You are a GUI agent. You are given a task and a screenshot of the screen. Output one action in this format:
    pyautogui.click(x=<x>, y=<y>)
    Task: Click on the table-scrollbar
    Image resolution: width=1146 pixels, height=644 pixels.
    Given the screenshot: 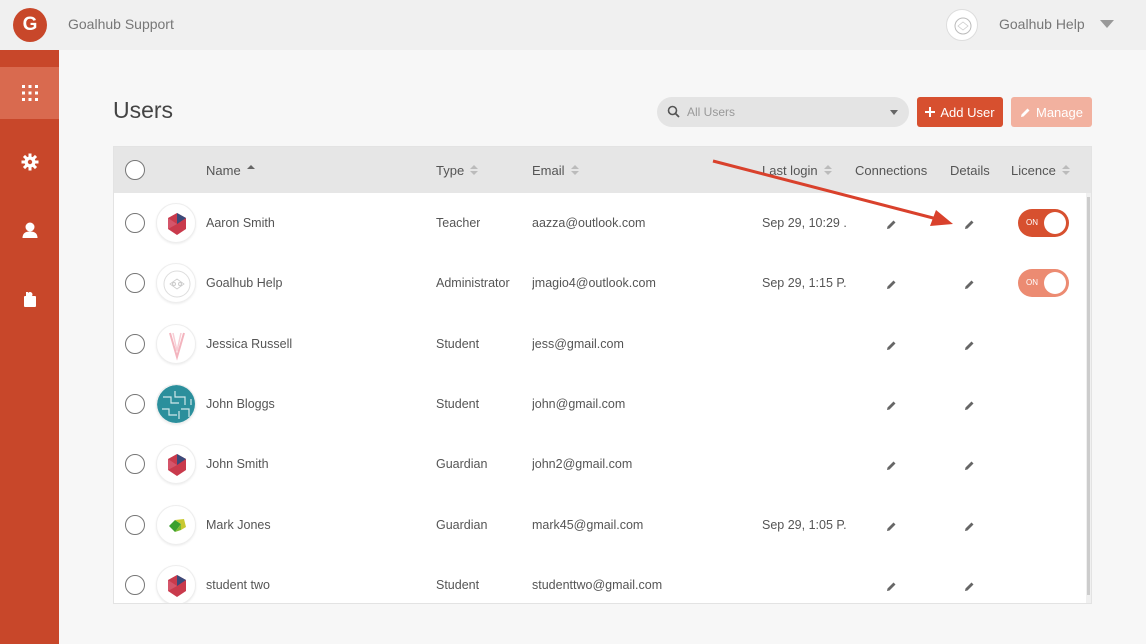 What is the action you would take?
    pyautogui.click(x=1088, y=398)
    